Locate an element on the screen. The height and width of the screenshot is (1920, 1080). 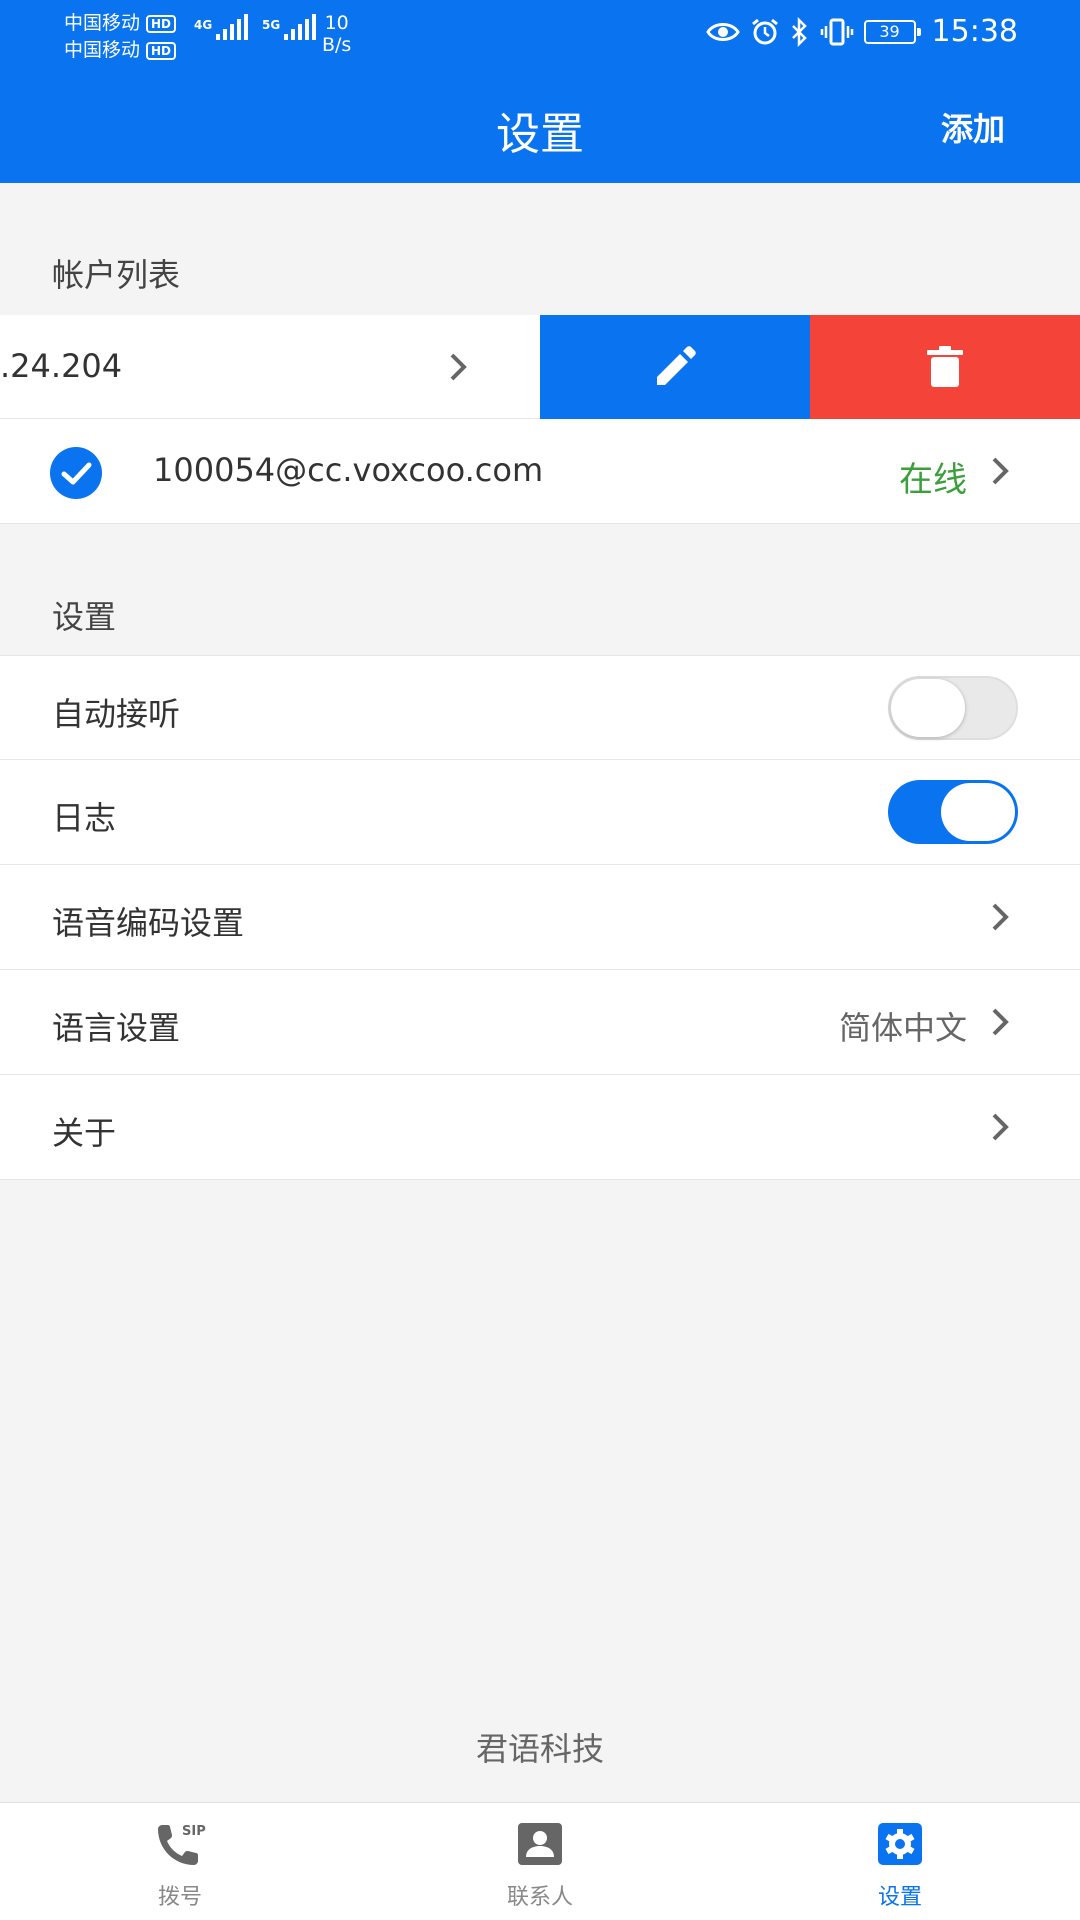
about-row: 关于 is located at coordinates (540, 1127).